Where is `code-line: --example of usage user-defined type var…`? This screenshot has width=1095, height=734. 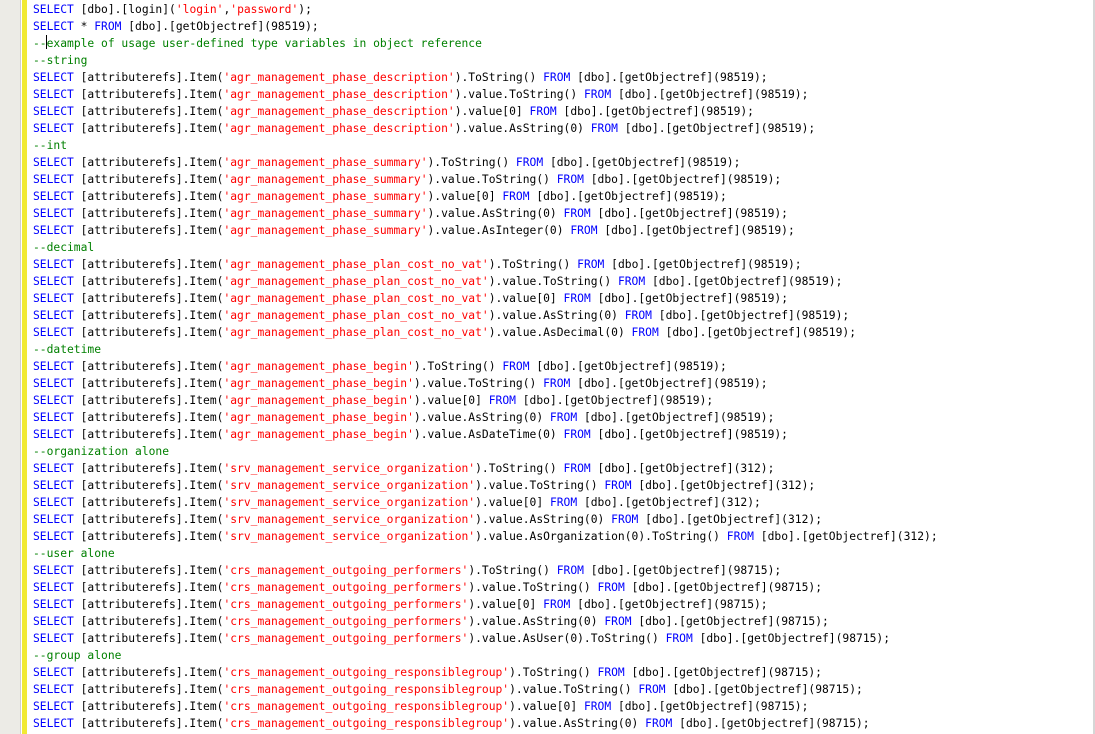 code-line: --example of usage user-defined type var… is located at coordinates (564, 43).